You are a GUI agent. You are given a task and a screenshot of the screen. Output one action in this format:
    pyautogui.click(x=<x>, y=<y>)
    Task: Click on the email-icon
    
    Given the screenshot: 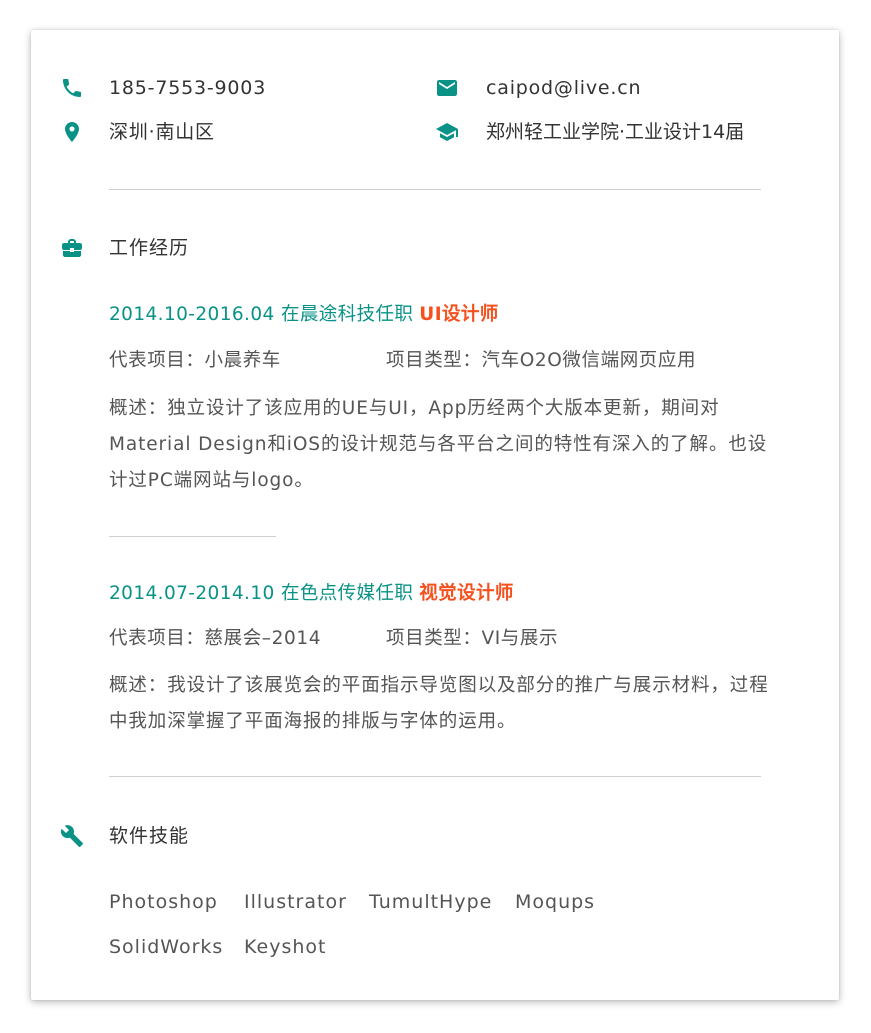 What is the action you would take?
    pyautogui.click(x=447, y=88)
    